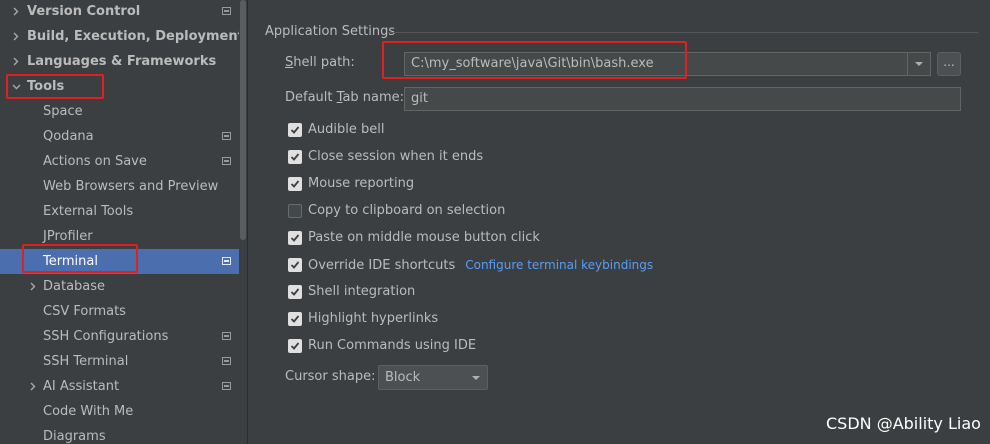  I want to click on option-label-text: Copy to clipboard on selection, so click(407, 210).